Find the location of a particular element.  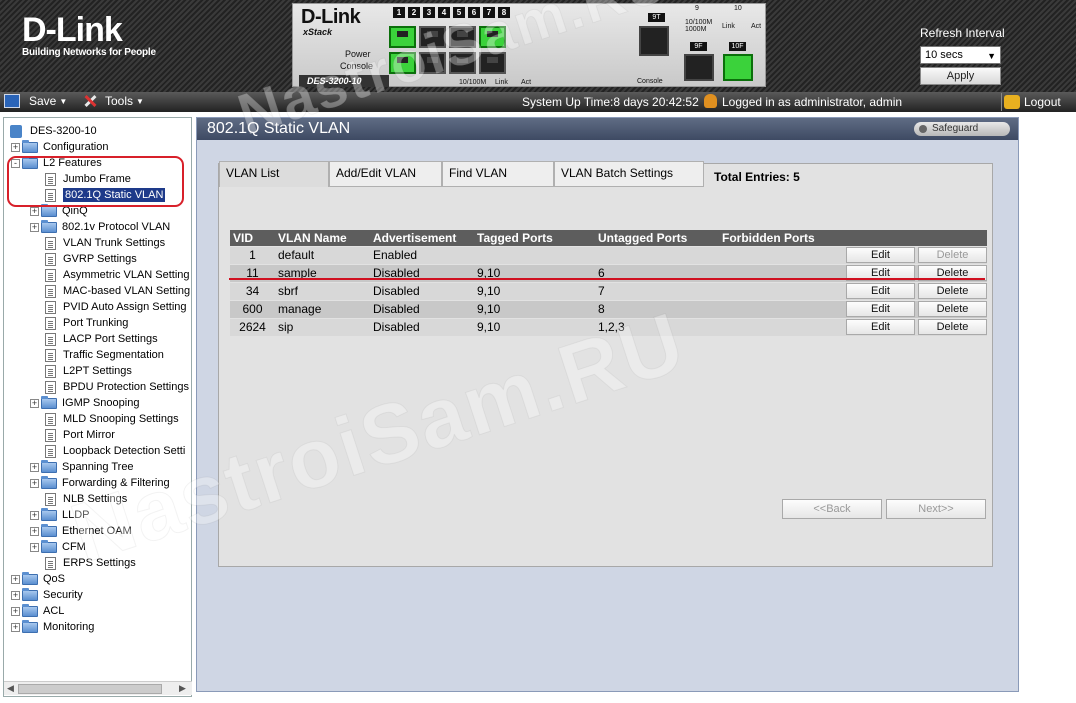

tree-horizontal-scrollbar: ◀ ▶ is located at coordinates (98, 688).